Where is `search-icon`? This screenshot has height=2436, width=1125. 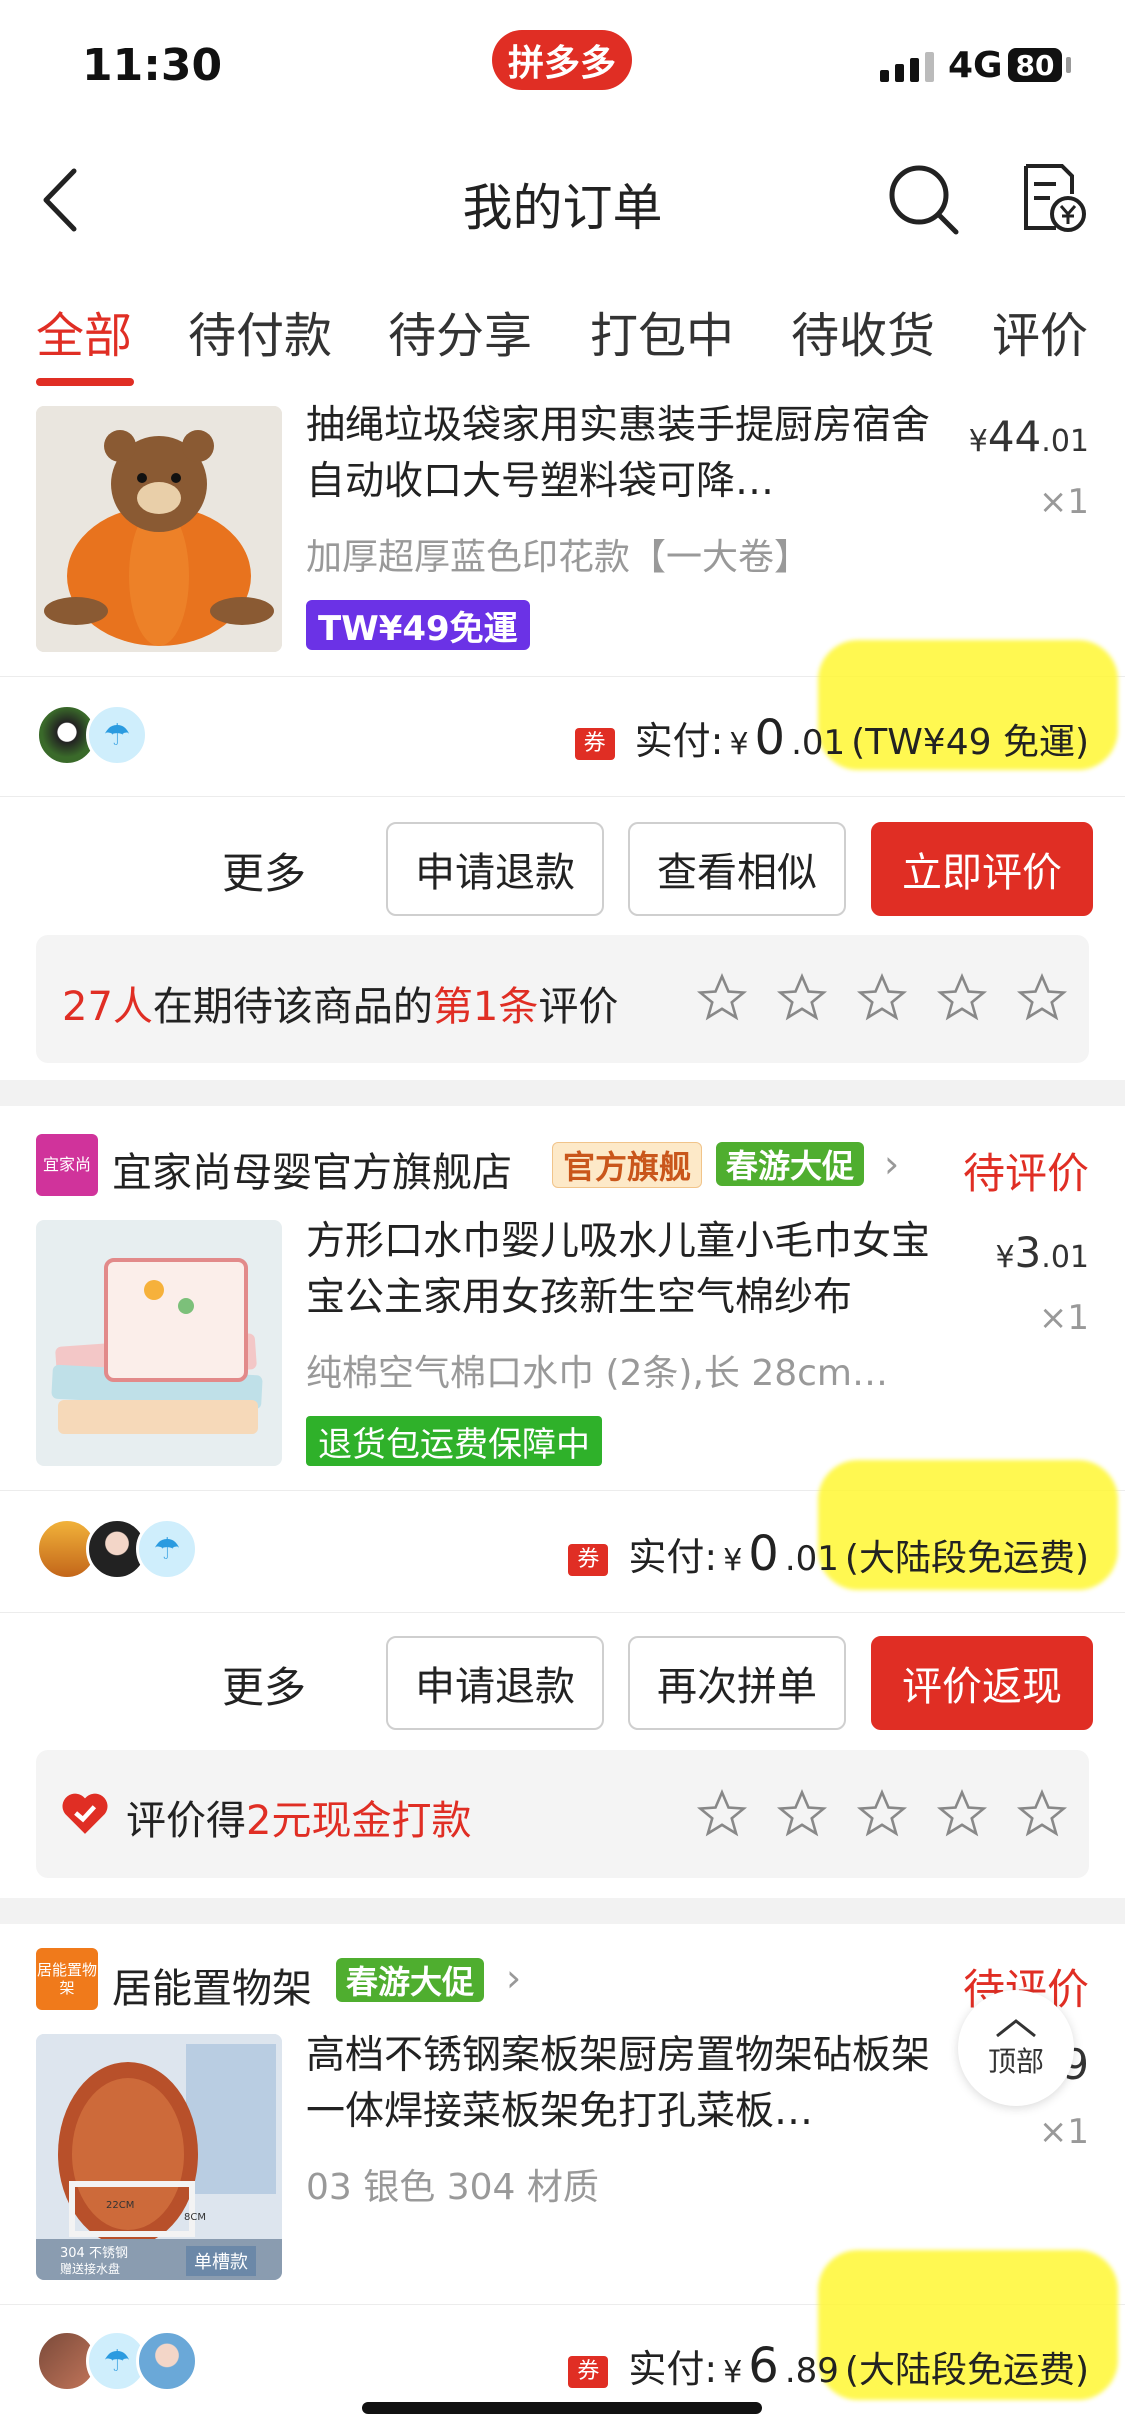
search-icon is located at coordinates (924, 202).